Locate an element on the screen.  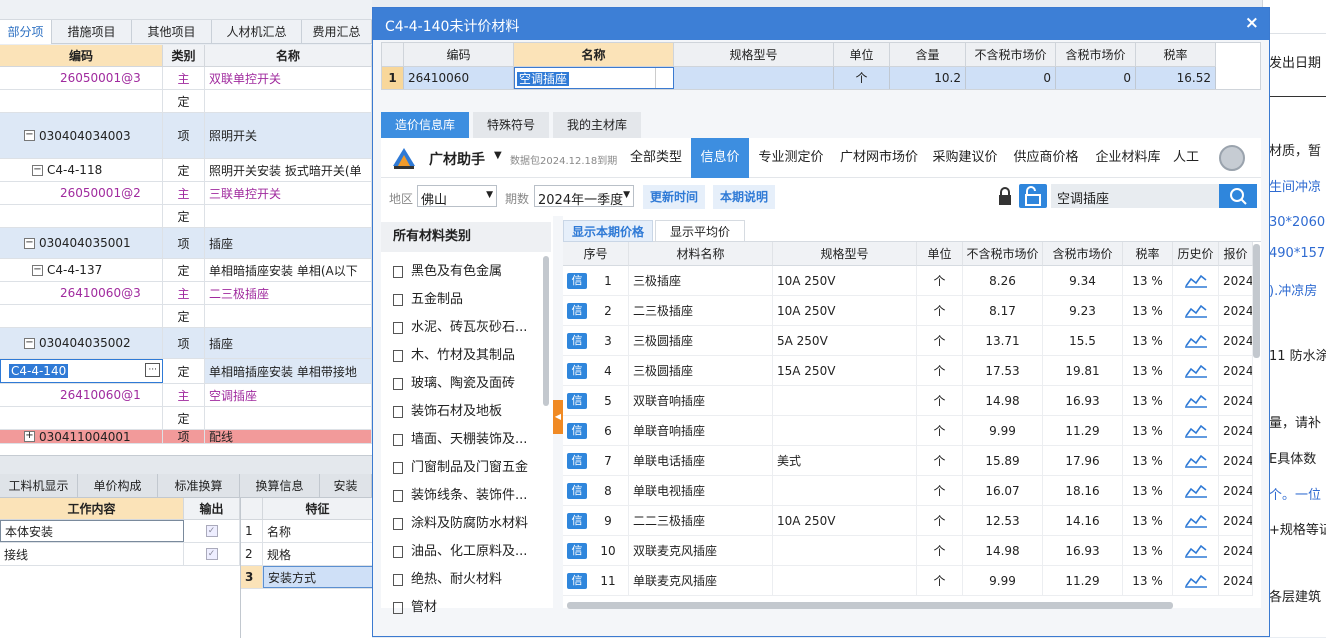
close-icon: × is located at coordinates (1252, 23).